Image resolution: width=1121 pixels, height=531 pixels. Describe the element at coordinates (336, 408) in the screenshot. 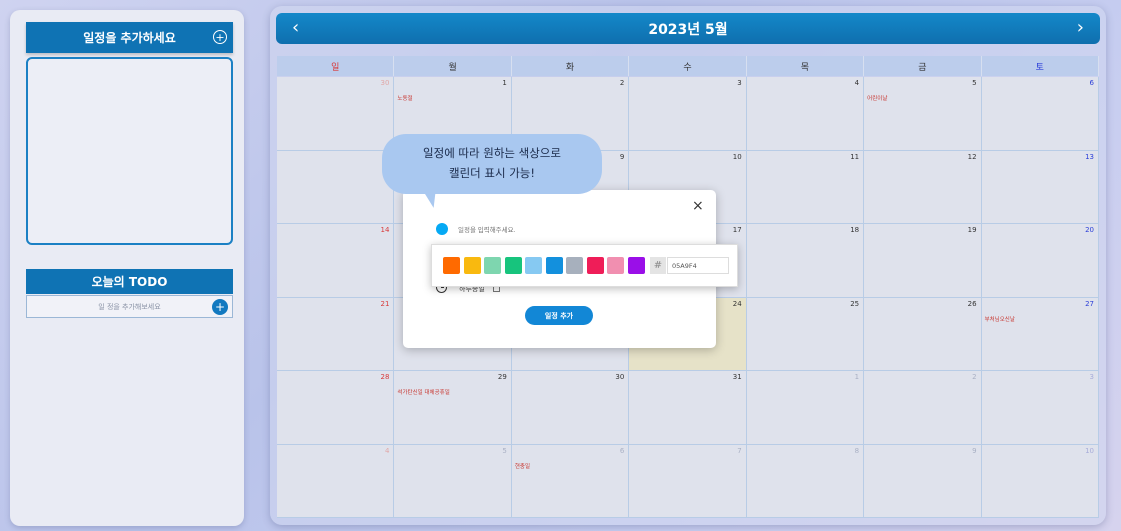

I see `day-cell: 28` at that location.